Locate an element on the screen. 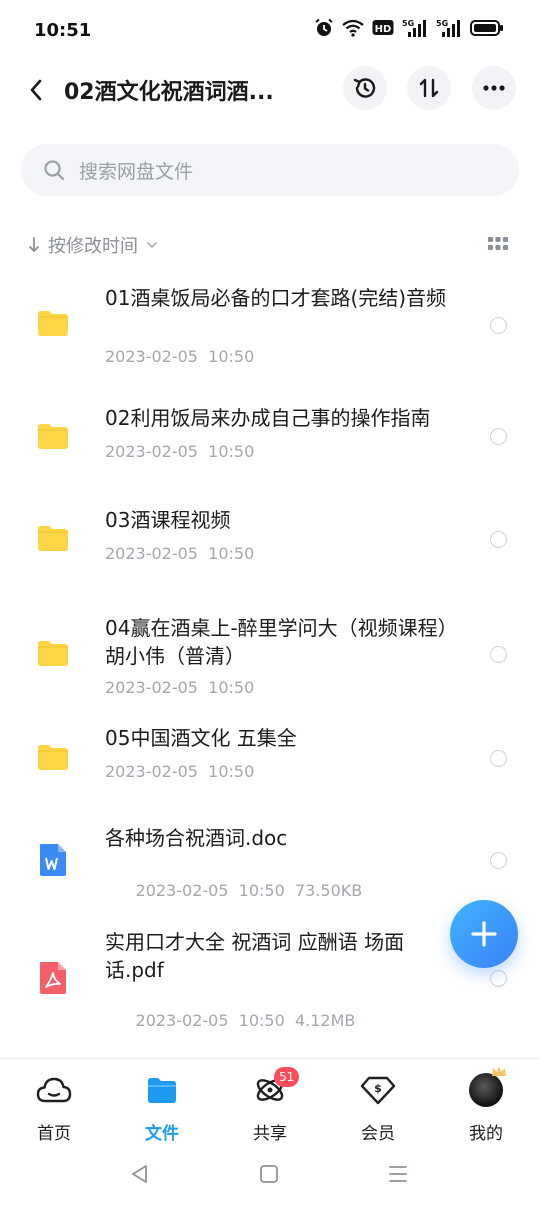  nav-vip-label: 会员 is located at coordinates (378, 1134).